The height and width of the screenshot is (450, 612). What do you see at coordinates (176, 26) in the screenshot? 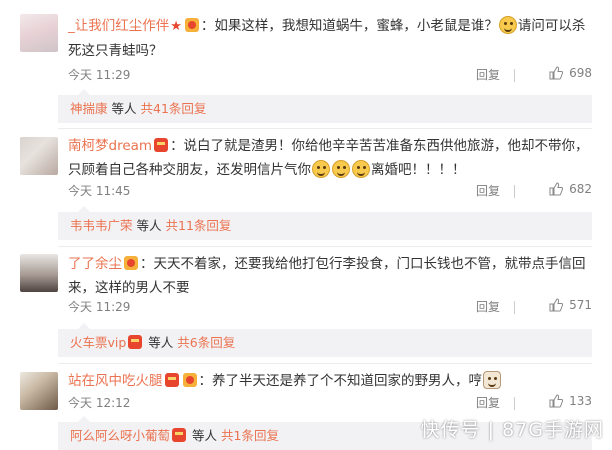
I see `star-icon: ★` at bounding box center [176, 26].